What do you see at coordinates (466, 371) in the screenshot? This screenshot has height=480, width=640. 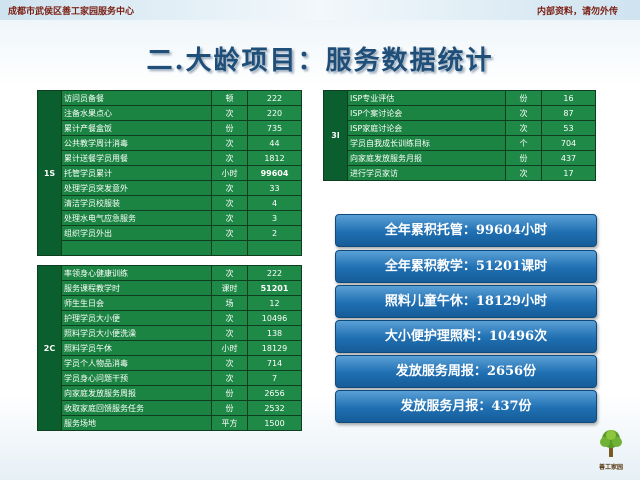 I see `summary-button-weekly-report: 发放服务周报：2656份` at bounding box center [466, 371].